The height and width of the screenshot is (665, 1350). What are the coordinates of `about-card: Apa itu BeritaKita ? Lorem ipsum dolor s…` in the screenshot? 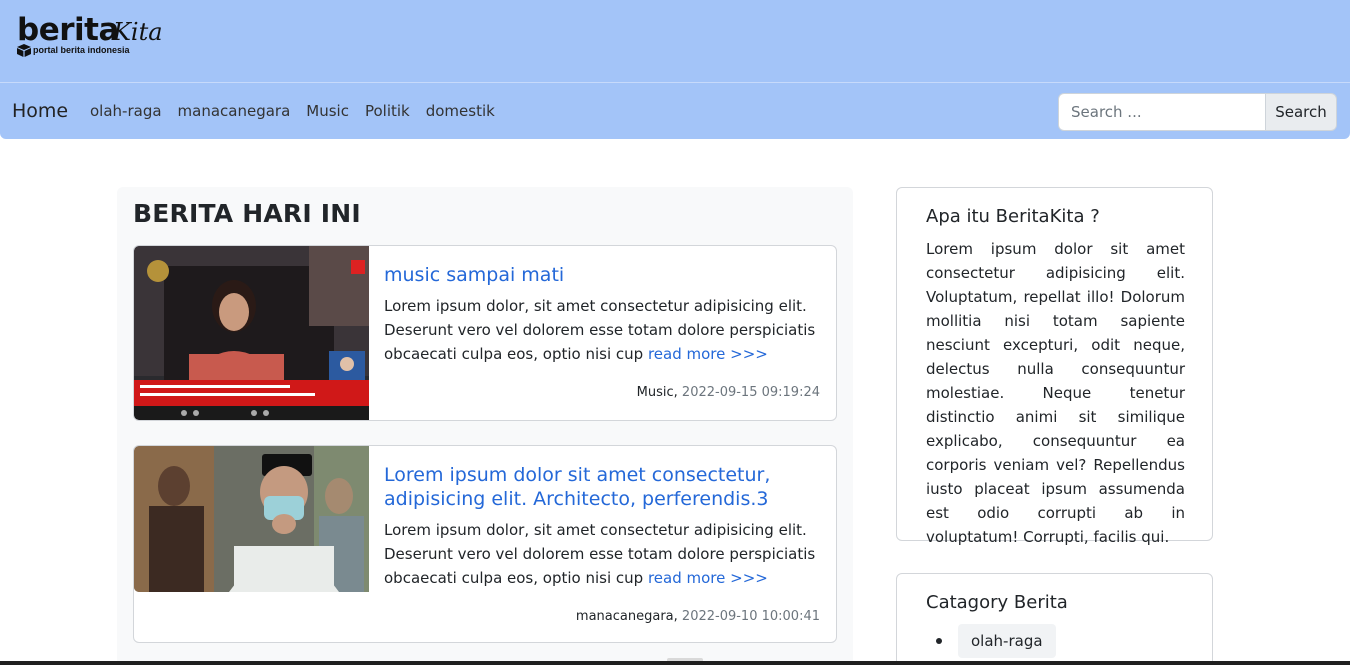 It's located at (1054, 366).